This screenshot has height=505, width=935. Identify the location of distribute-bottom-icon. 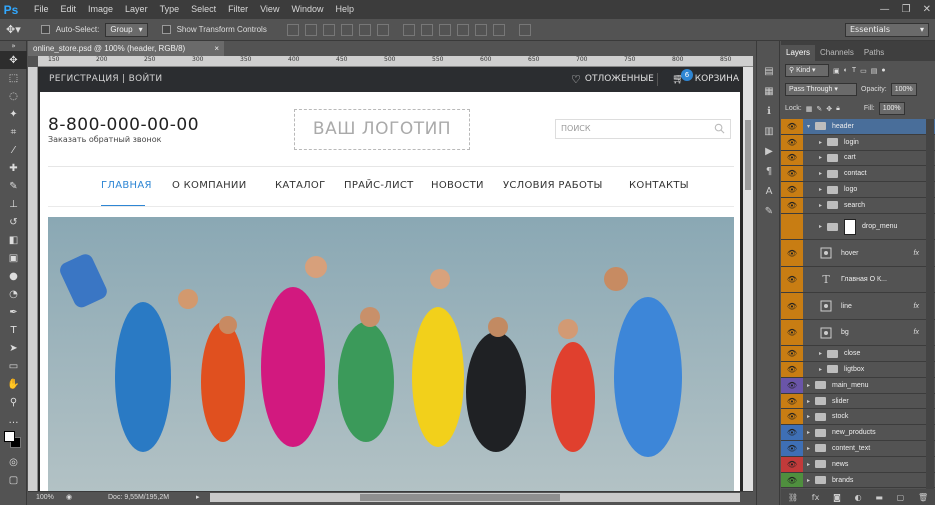
(444, 29).